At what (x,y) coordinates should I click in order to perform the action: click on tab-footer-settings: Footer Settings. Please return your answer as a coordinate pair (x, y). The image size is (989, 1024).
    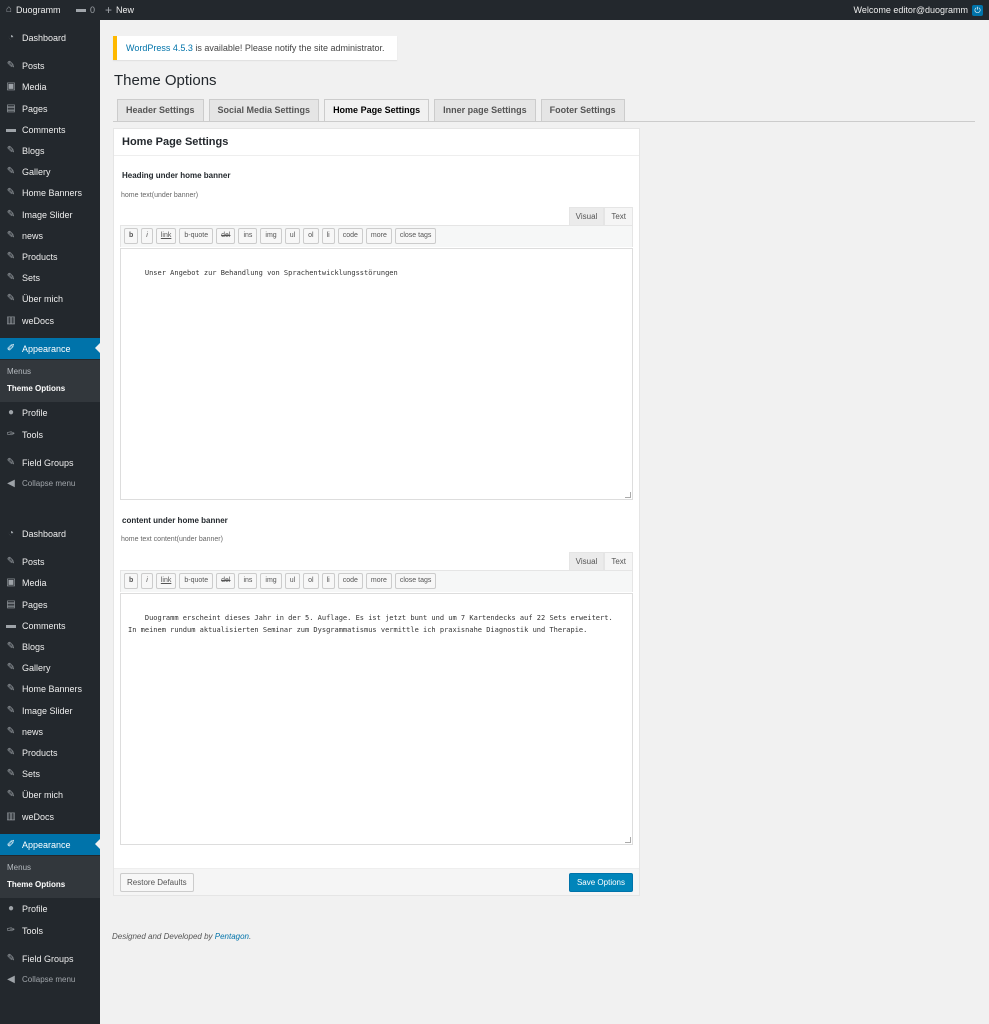
    Looking at the image, I should click on (582, 110).